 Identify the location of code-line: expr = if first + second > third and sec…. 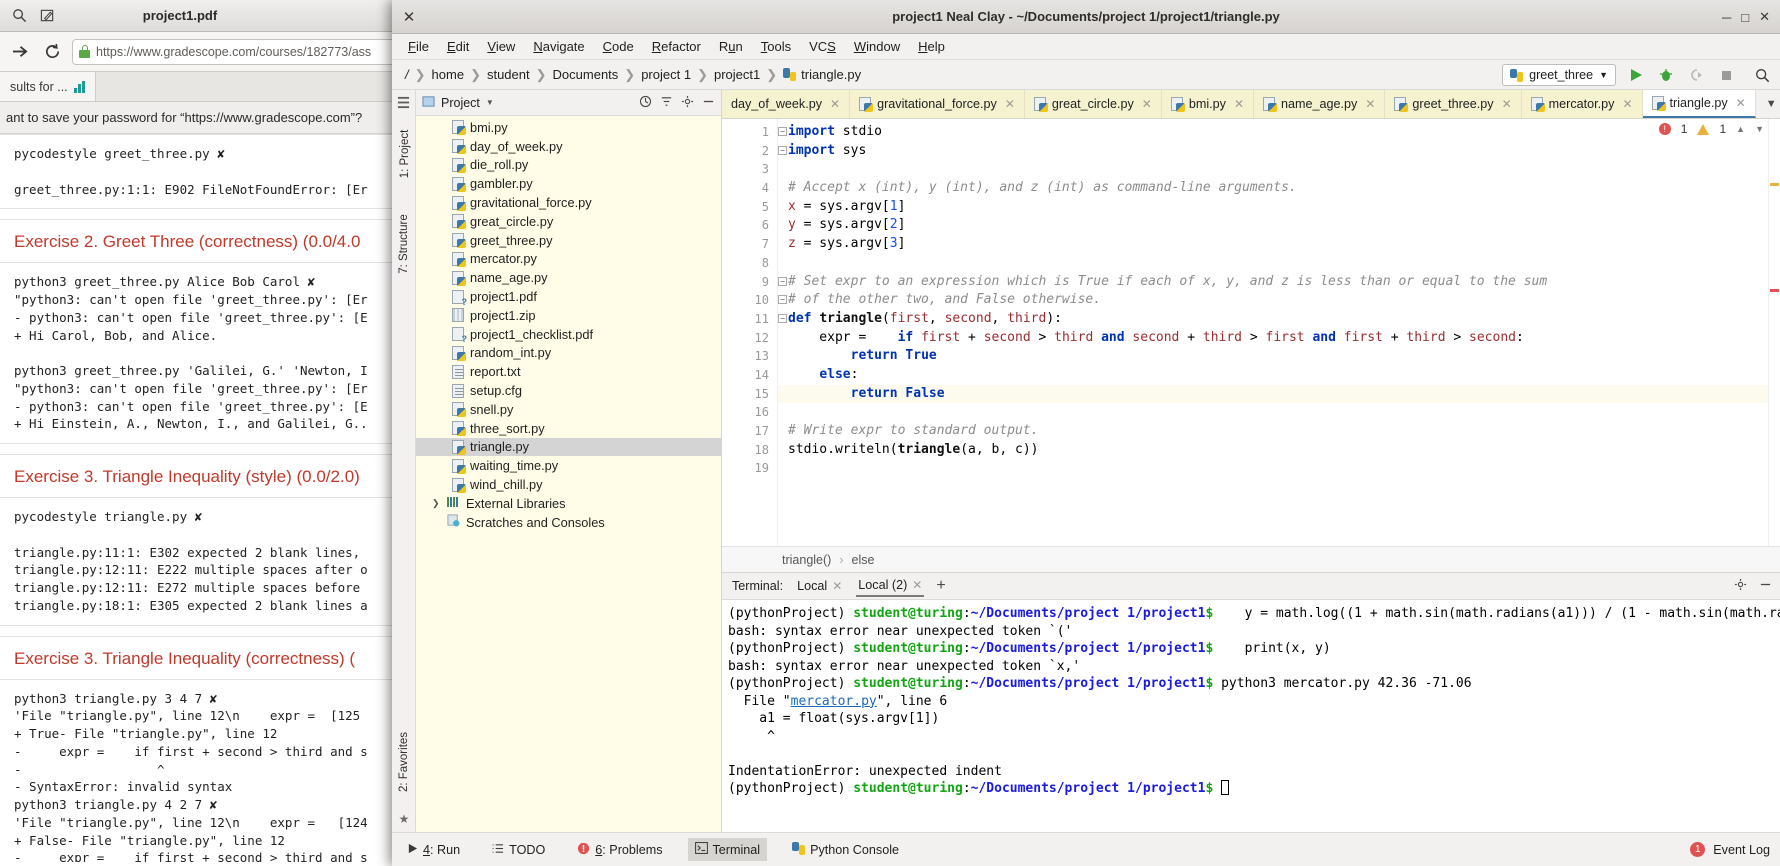
(1279, 338).